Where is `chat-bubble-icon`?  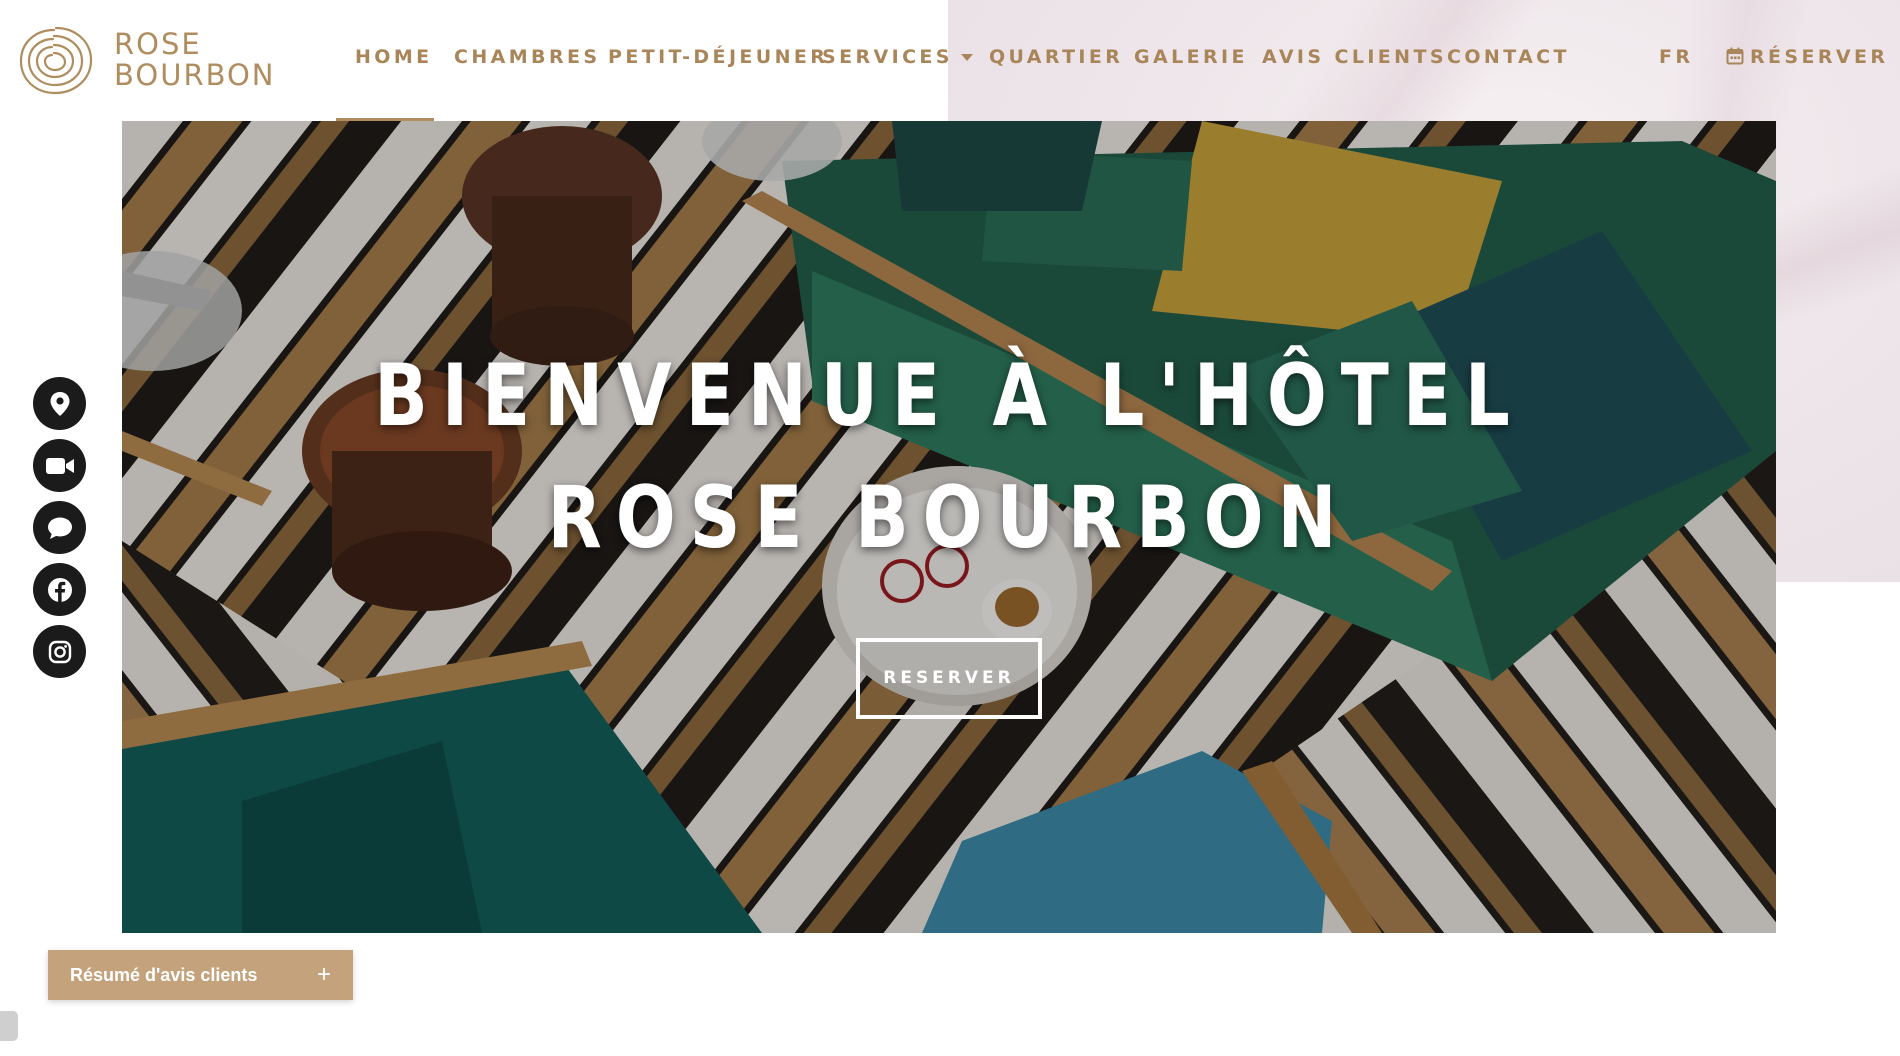
chat-bubble-icon is located at coordinates (59, 527).